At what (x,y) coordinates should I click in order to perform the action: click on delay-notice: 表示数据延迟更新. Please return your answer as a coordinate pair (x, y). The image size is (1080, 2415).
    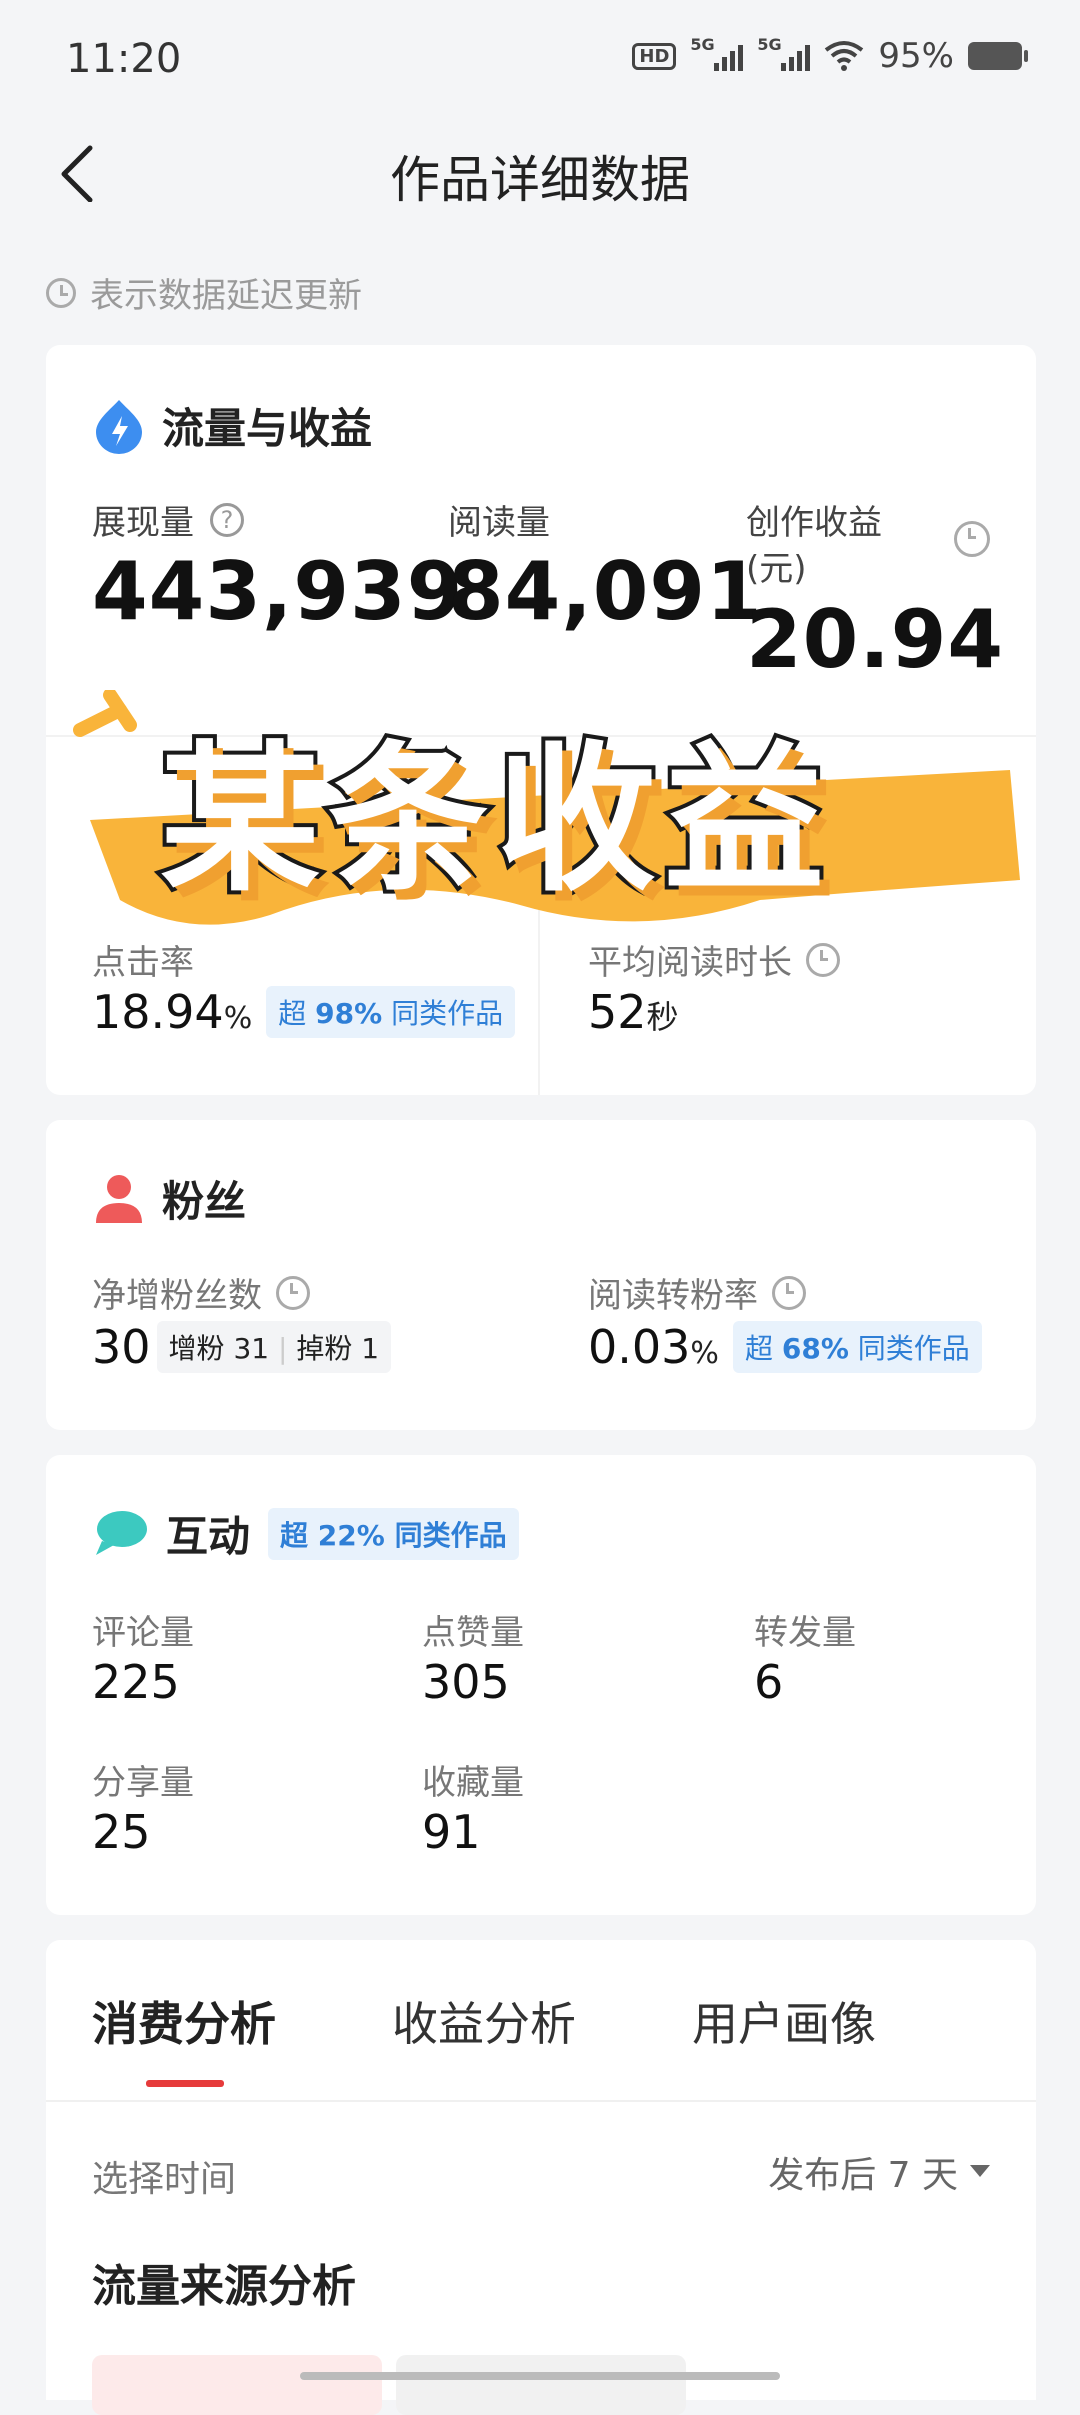
    Looking at the image, I should click on (204, 292).